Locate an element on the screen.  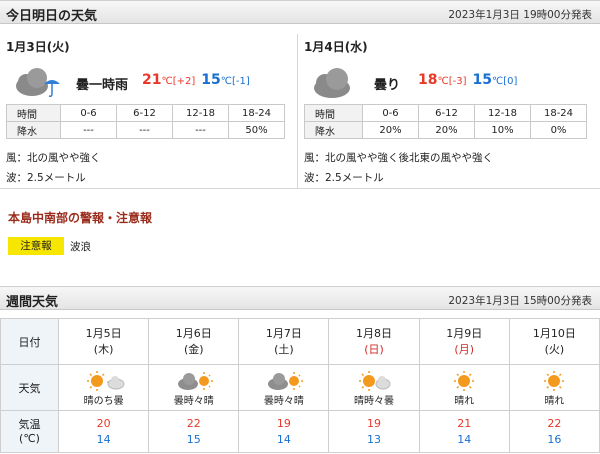
day-weather-text: 曇り is located at coordinates (387, 85).